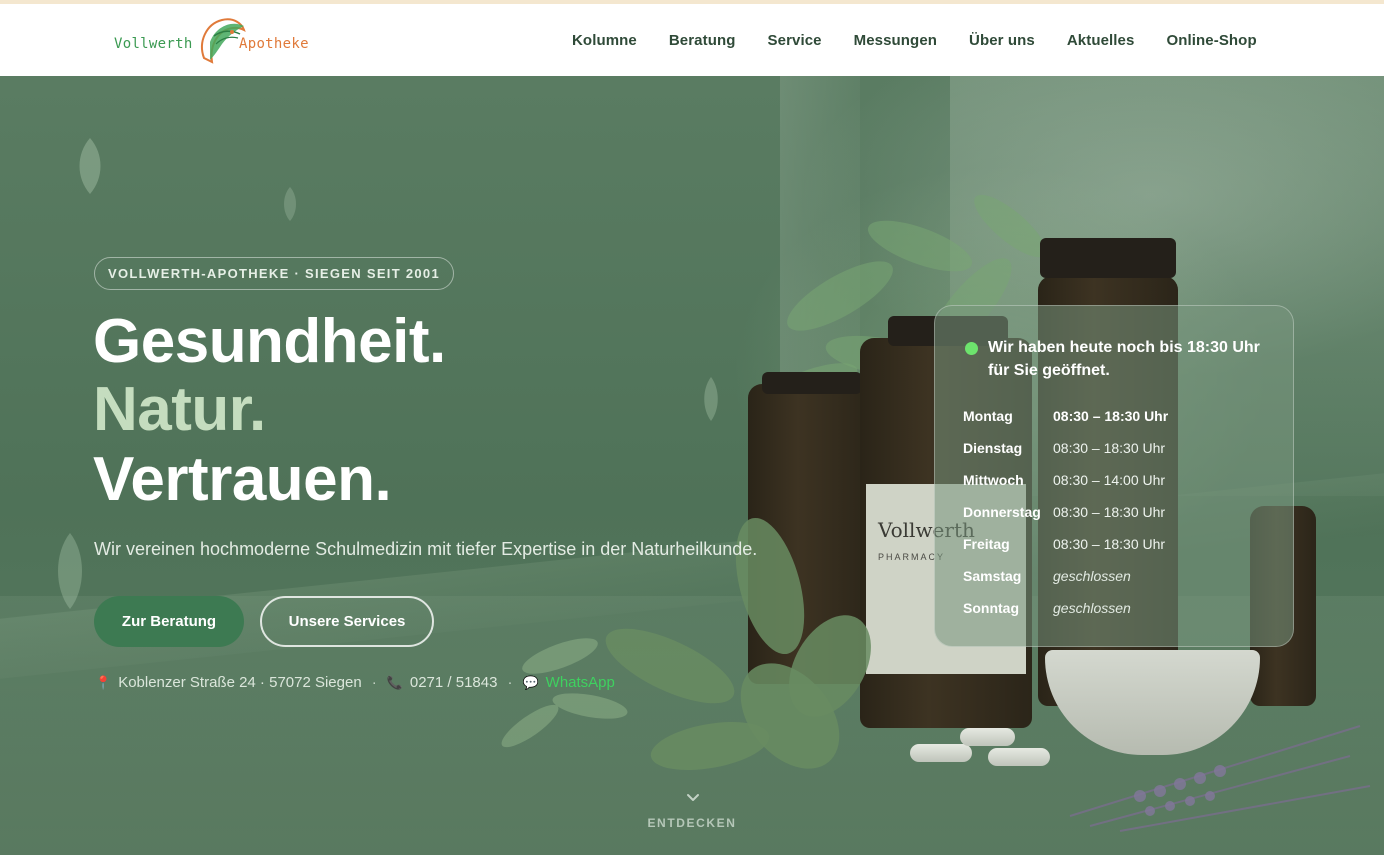  I want to click on hours-row: Montag 08:30 – 18:30 Uhr, so click(1118, 416).